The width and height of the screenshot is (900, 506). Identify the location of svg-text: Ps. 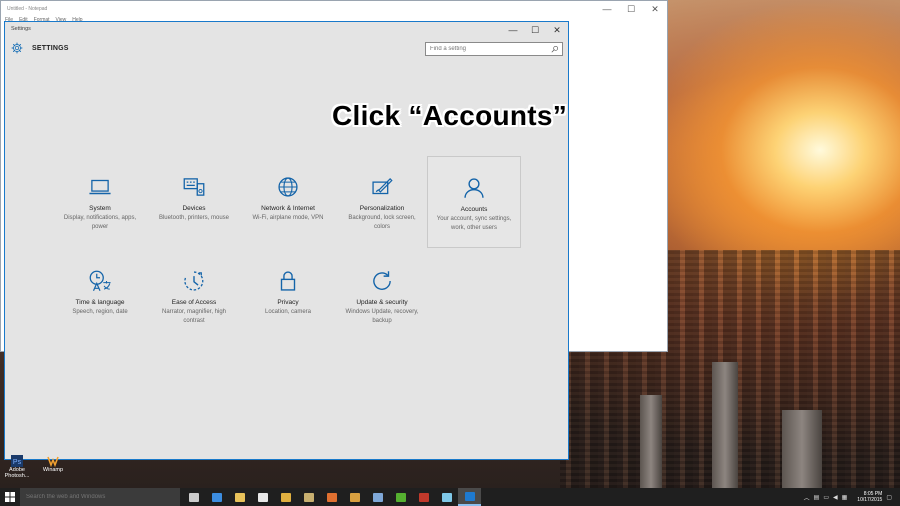
(17, 462).